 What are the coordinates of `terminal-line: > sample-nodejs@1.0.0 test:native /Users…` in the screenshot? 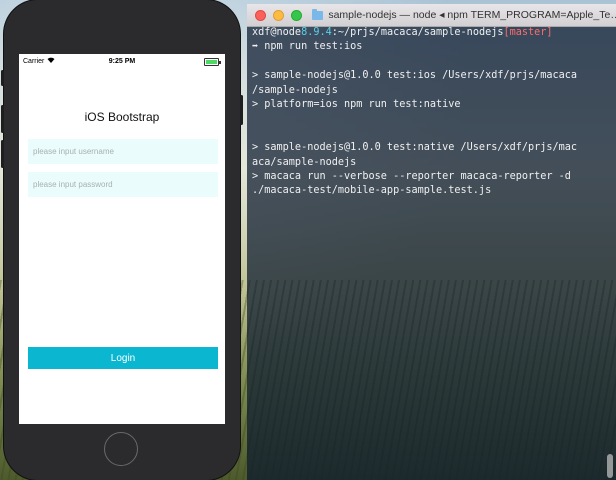 It's located at (415, 148).